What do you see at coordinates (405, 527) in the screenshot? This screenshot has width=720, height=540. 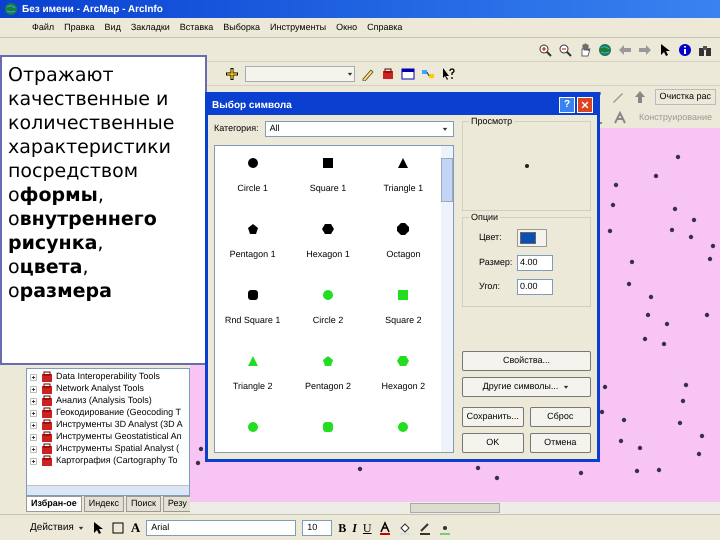 I see `fill-color-icon` at bounding box center [405, 527].